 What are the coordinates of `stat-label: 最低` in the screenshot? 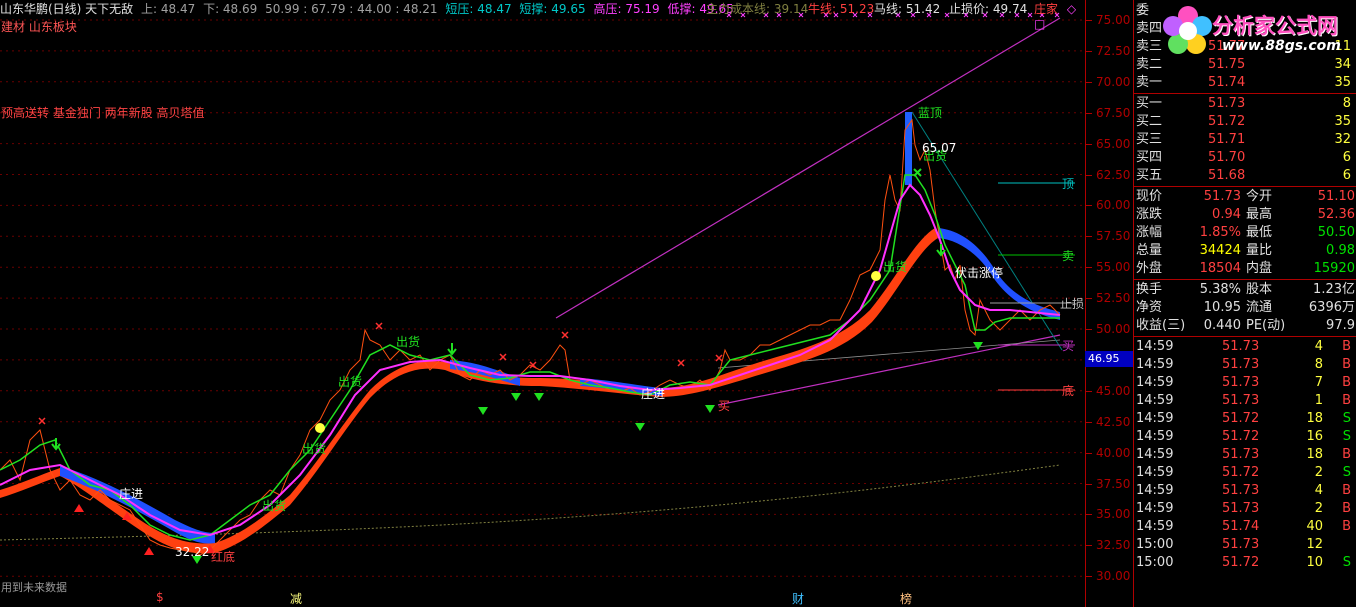 It's located at (1259, 232).